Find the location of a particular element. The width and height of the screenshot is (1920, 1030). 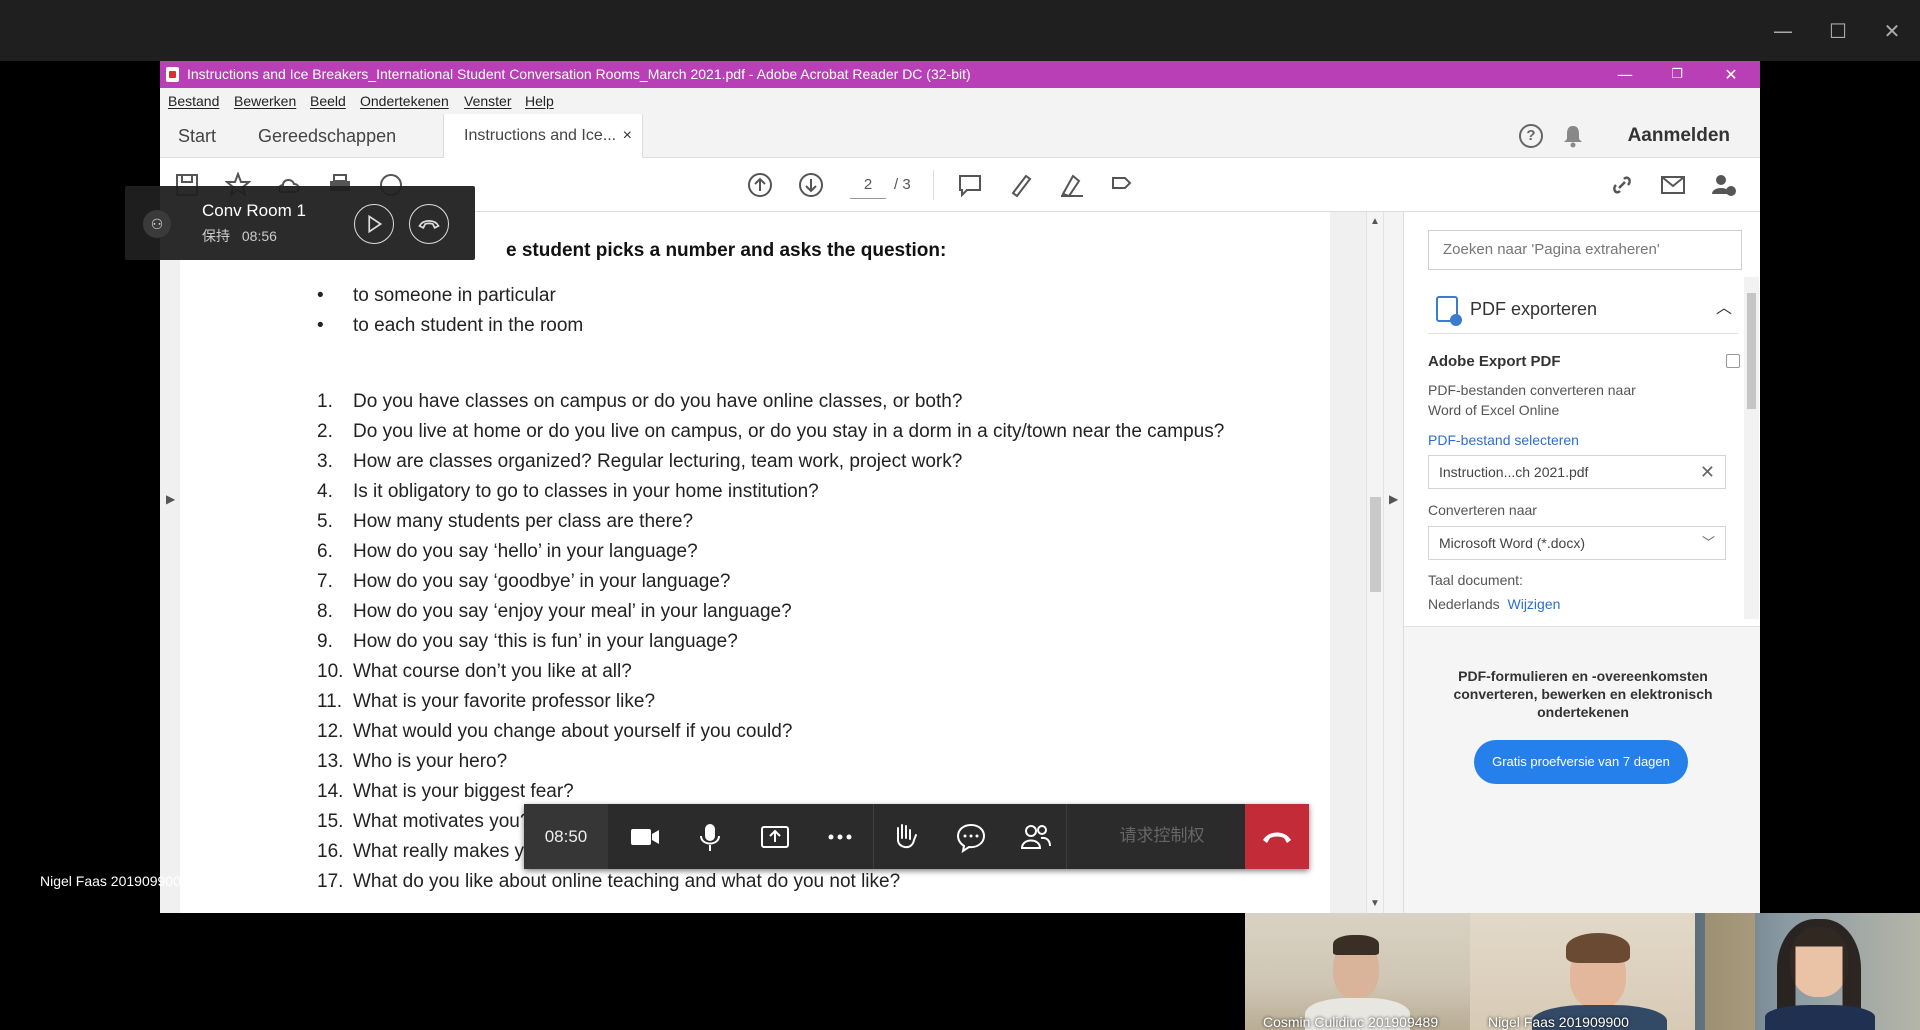

toolbar-divider is located at coordinates (933, 185).